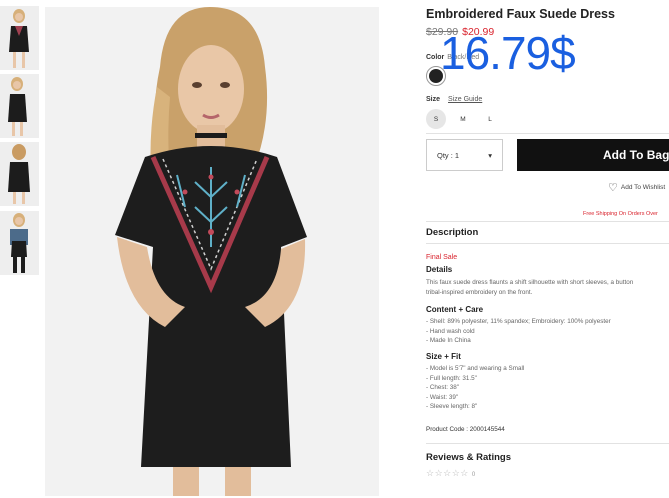  What do you see at coordinates (473, 475) in the screenshot?
I see `review-count: 0` at bounding box center [473, 475].